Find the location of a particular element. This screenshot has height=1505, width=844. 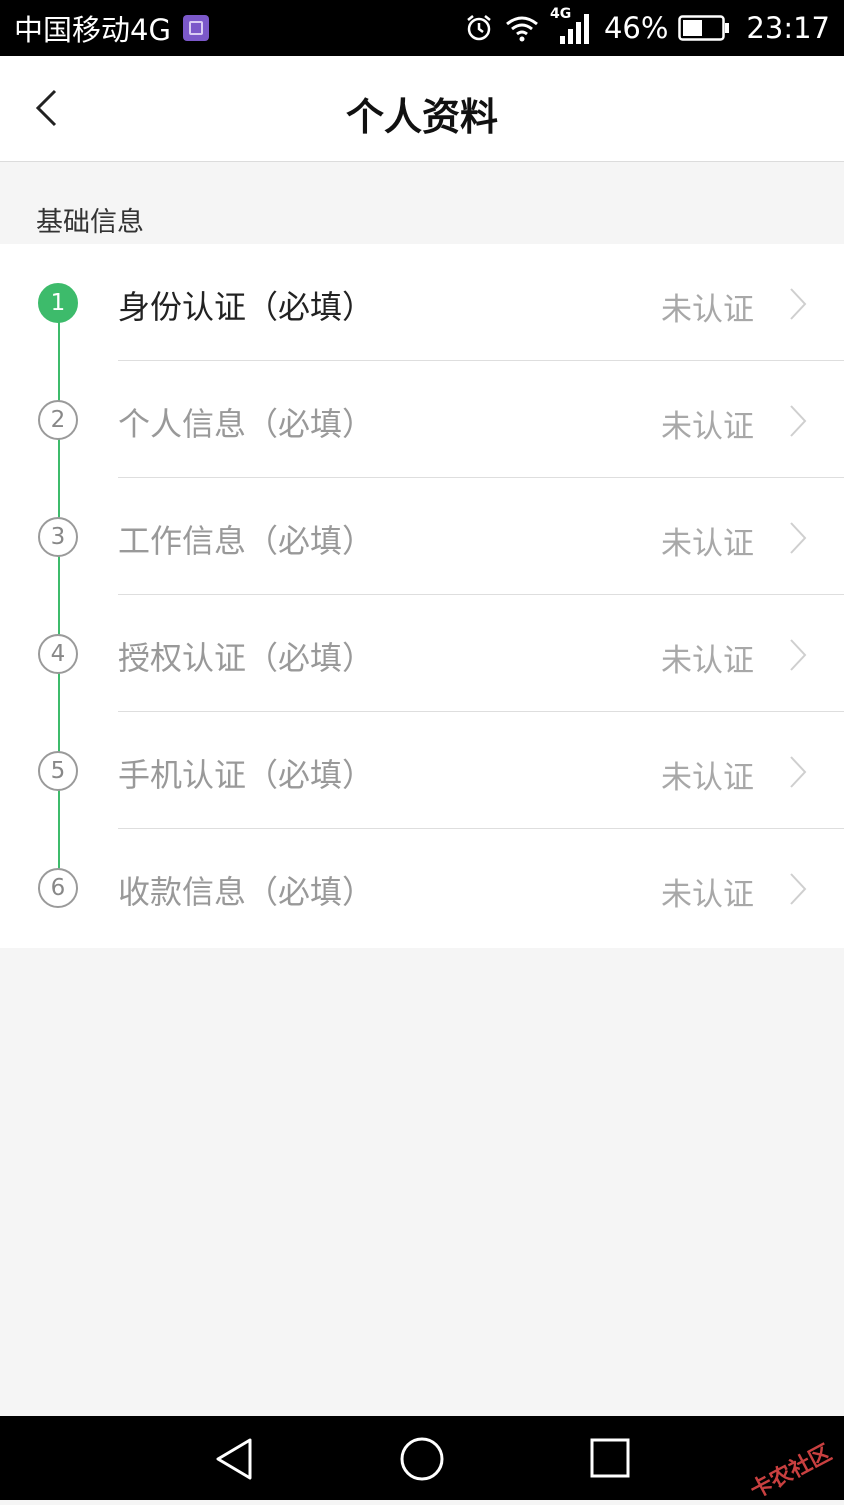

step-number-circle: 2 is located at coordinates (58, 420).